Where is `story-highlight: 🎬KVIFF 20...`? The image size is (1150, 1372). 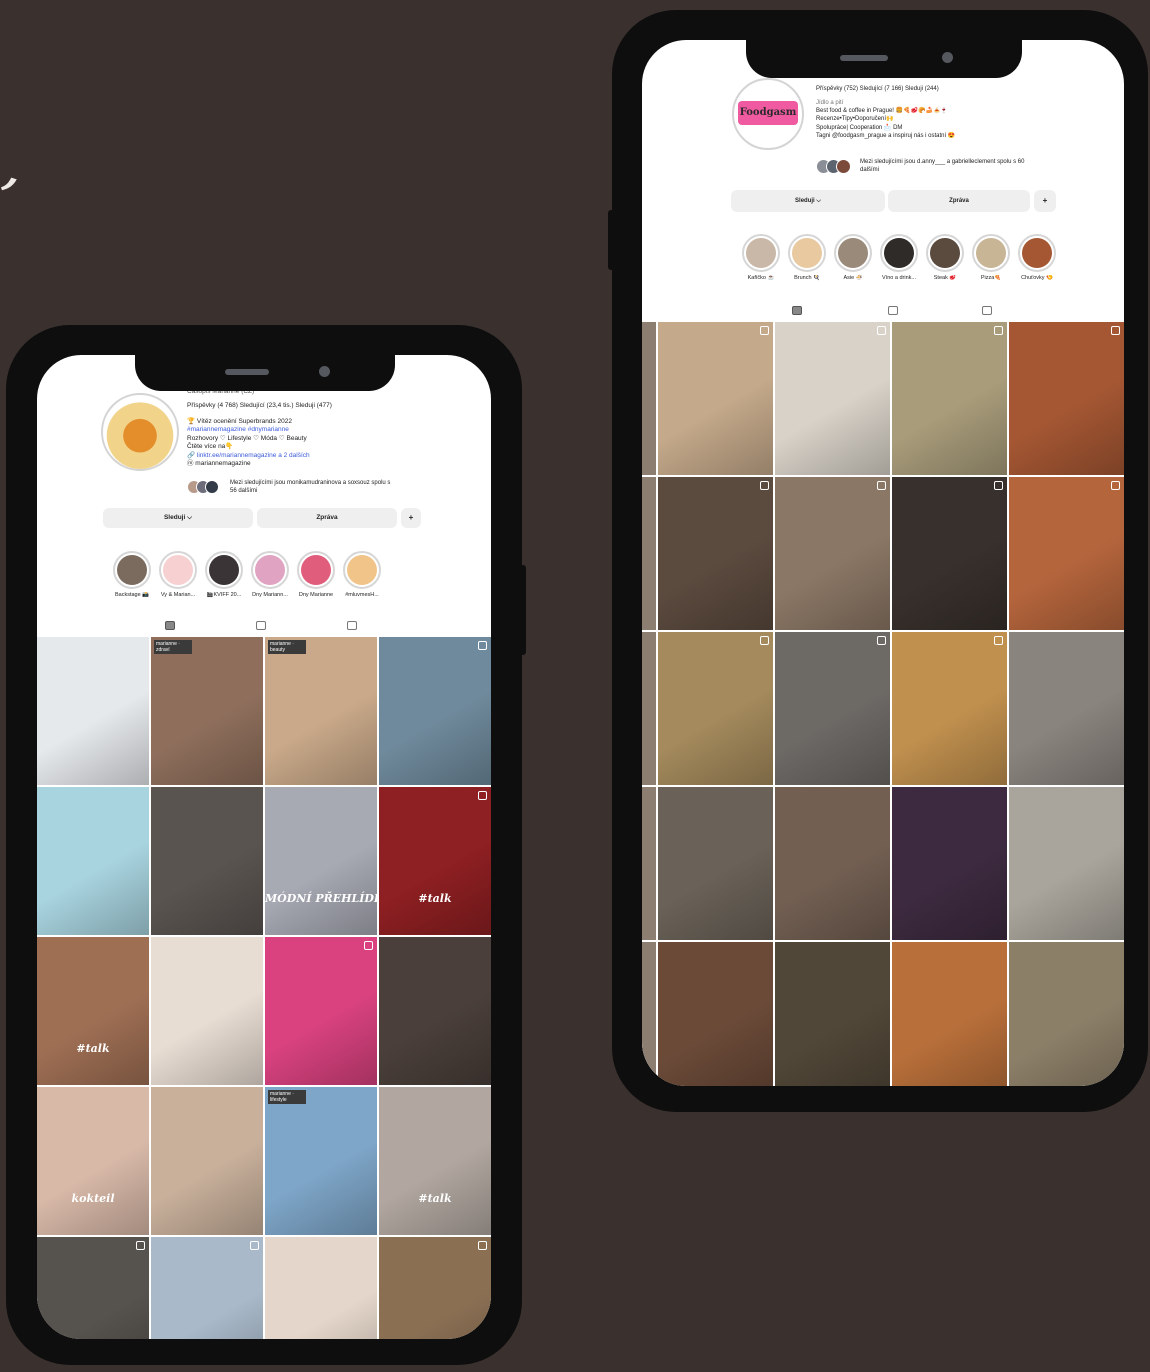
story-highlight: 🎬KVIFF 20... is located at coordinates (224, 574).